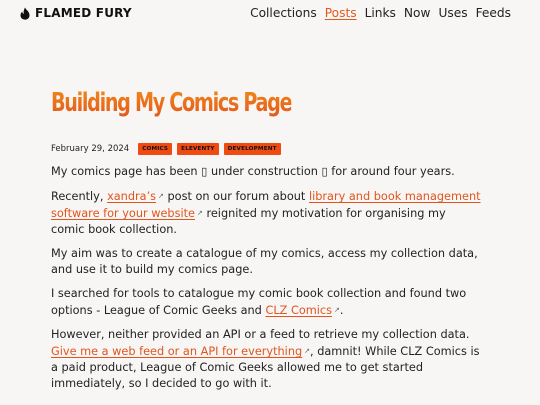 Image resolution: width=540 pixels, height=405 pixels. What do you see at coordinates (341, 310) in the screenshot?
I see `text-span: .` at bounding box center [341, 310].